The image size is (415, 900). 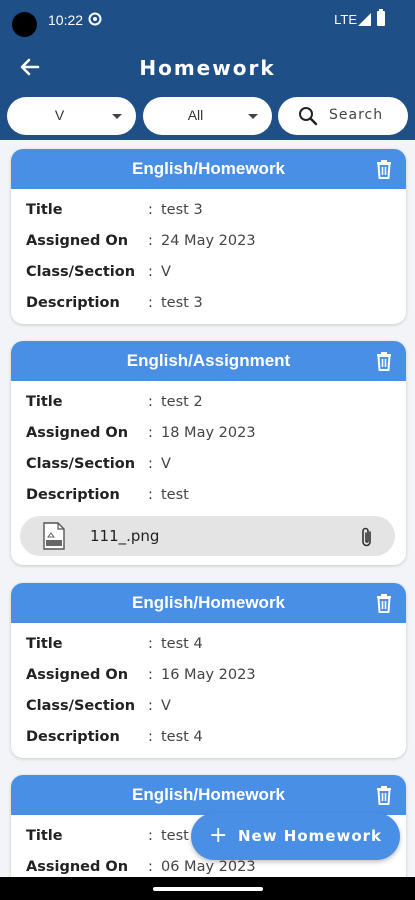 What do you see at coordinates (208, 867) in the screenshot?
I see `assigned-value: 06 May 2023` at bounding box center [208, 867].